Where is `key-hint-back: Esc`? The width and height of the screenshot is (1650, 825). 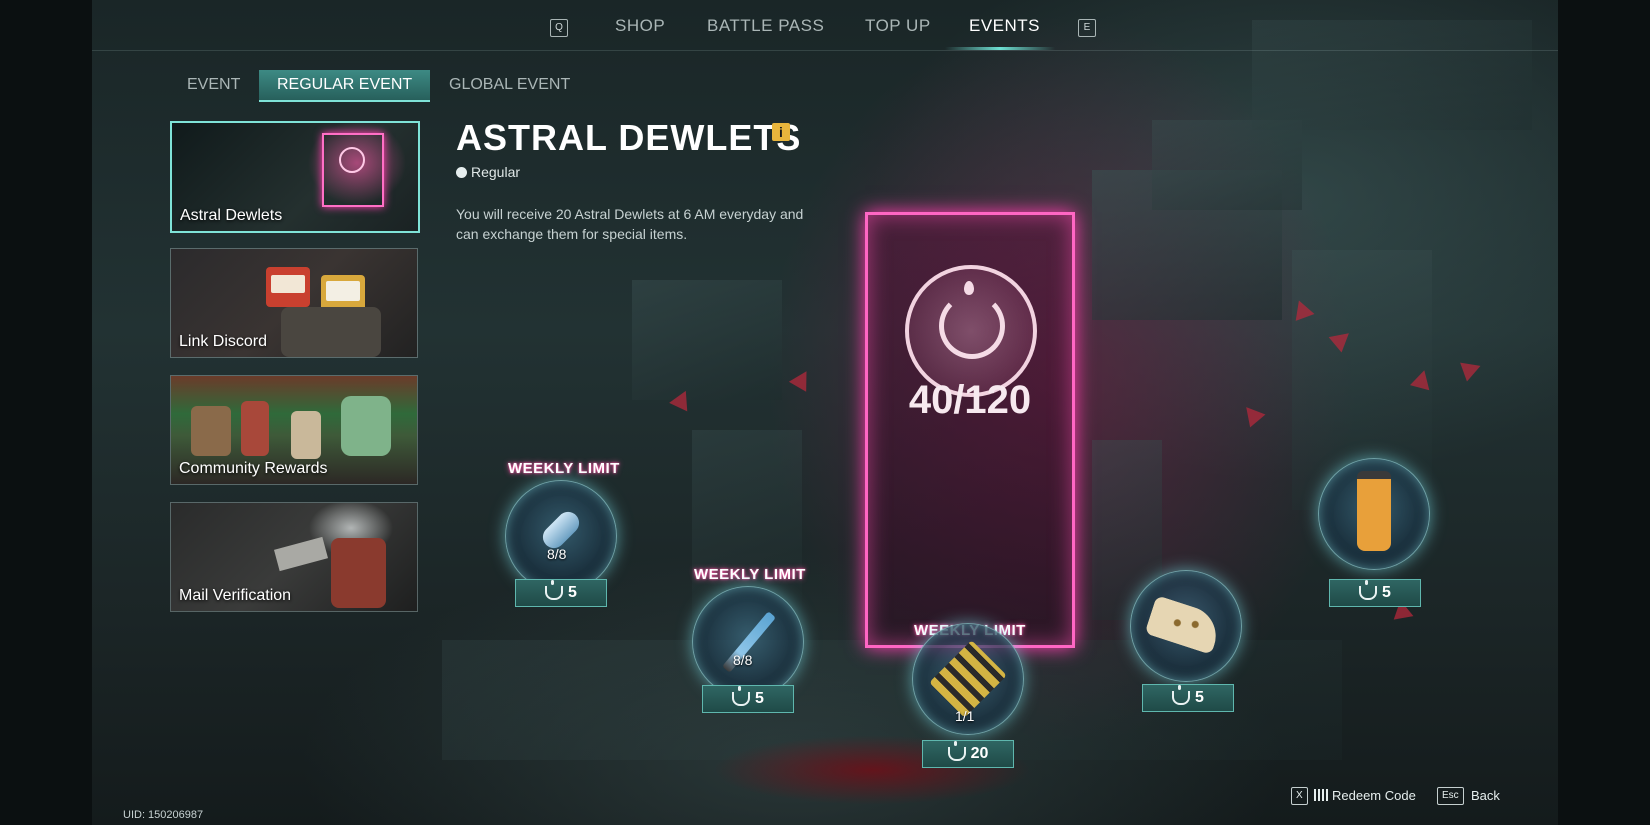 key-hint-back: Esc is located at coordinates (1450, 796).